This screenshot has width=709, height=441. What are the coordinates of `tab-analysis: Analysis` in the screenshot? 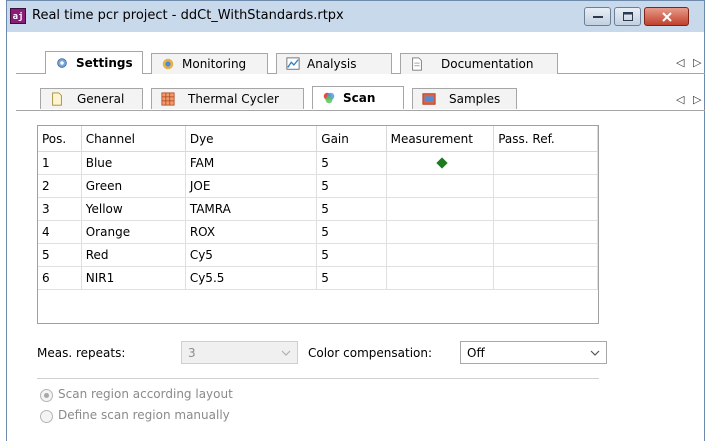 It's located at (334, 63).